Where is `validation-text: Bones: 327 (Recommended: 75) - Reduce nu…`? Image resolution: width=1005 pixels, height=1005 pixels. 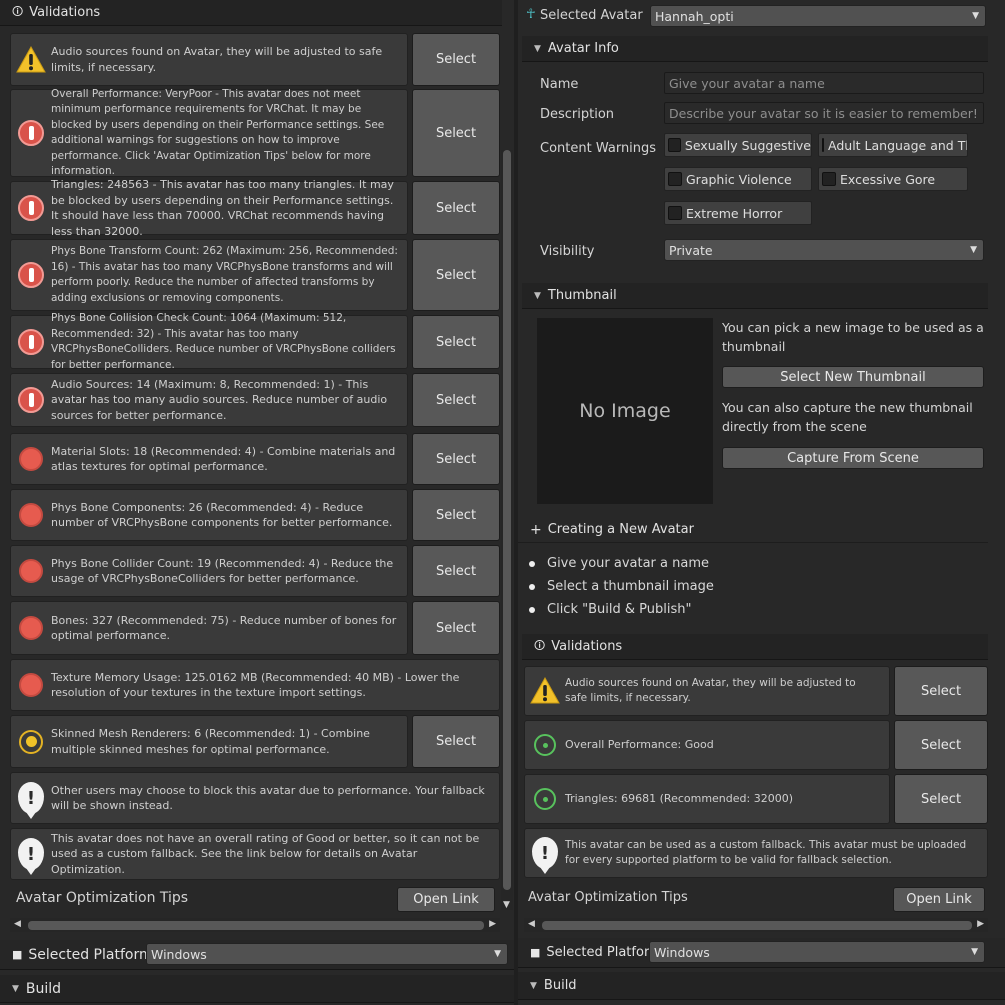 validation-text: Bones: 327 (Recommended: 75) - Reduce nu… is located at coordinates (224, 628).